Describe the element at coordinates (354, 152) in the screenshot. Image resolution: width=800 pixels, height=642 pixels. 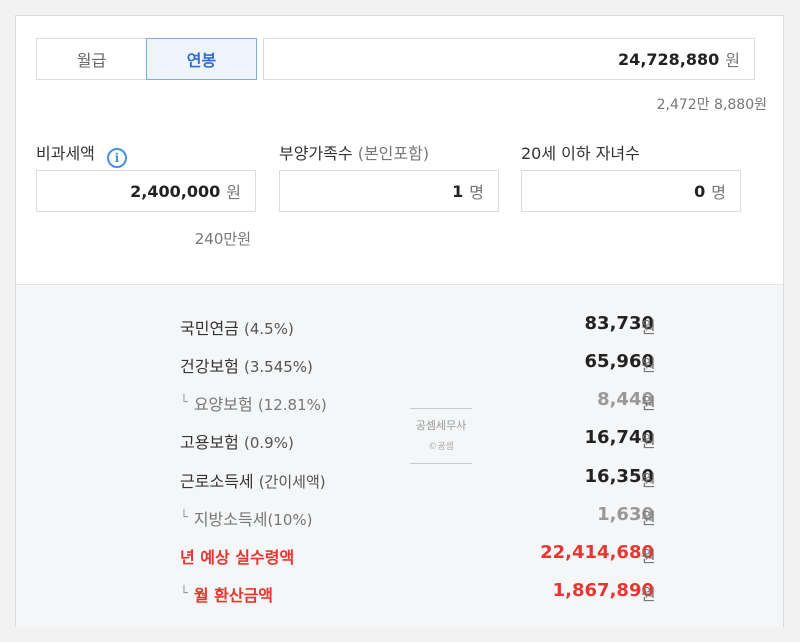
I see `dependents-label-group: 부양가족수 (본인포함)` at that location.